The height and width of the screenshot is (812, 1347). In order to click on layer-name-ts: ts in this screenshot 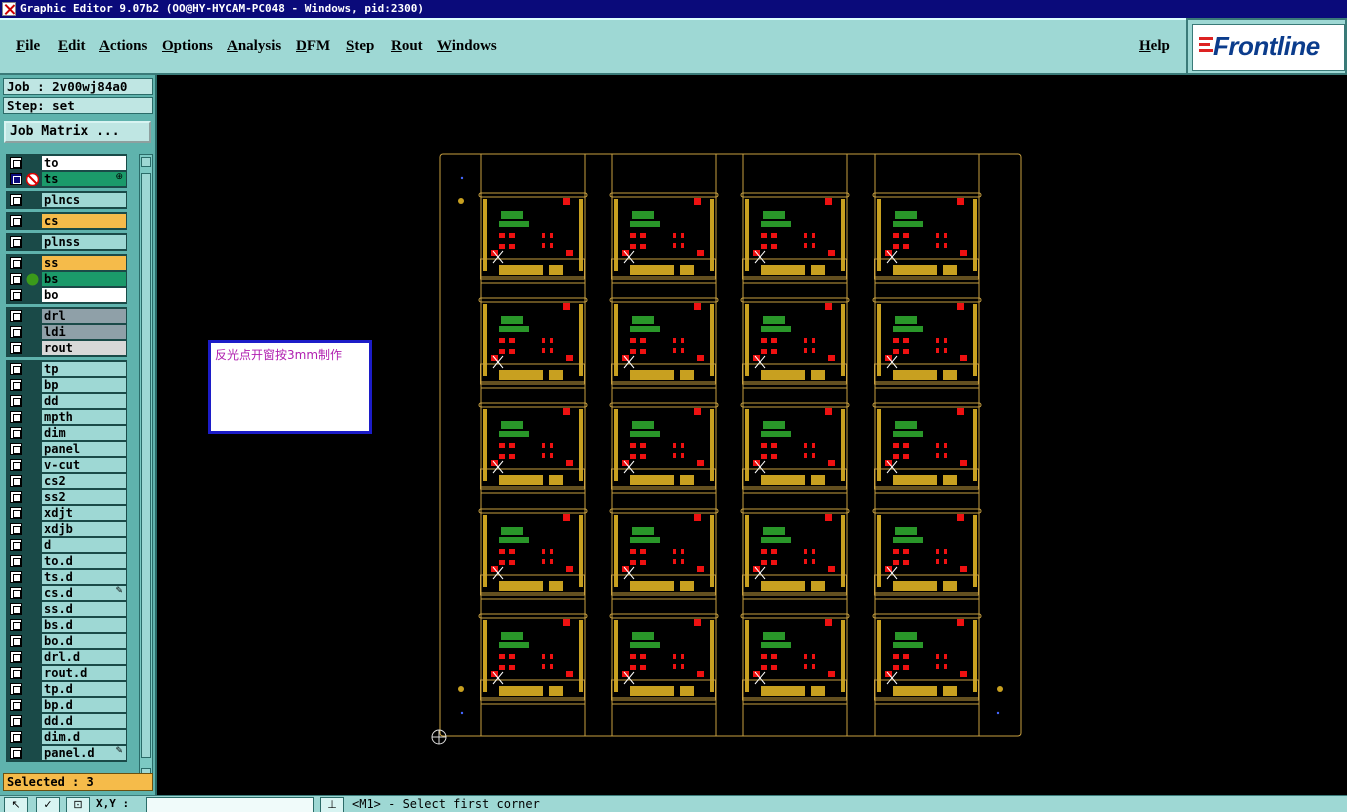, I will do `click(84, 179)`.